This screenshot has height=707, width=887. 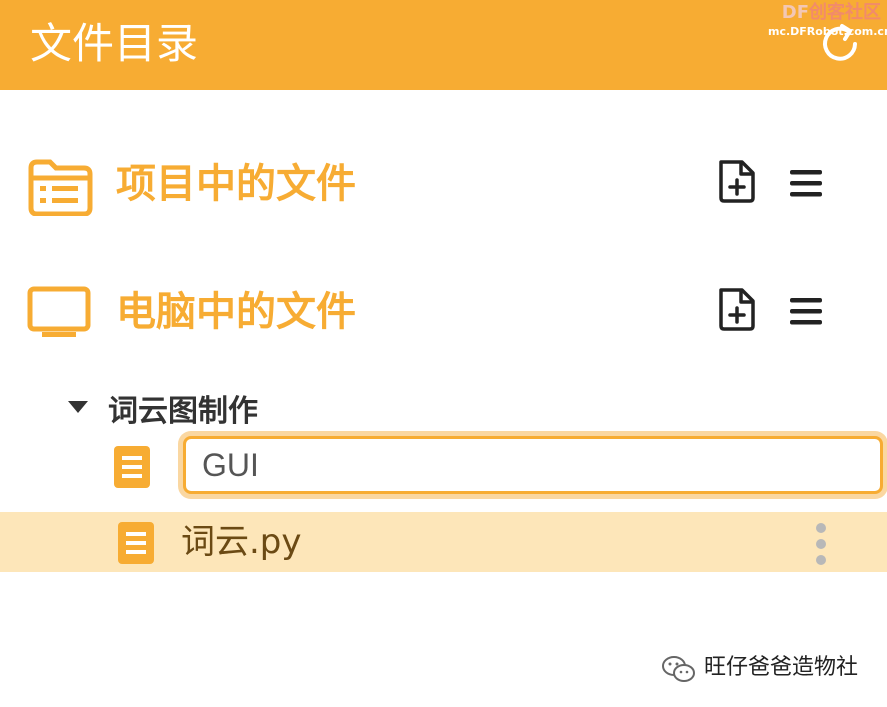 What do you see at coordinates (443, 45) in the screenshot?
I see `app-header: 文件目录 DF创客社区 mc.DFRobot.com.cn` at bounding box center [443, 45].